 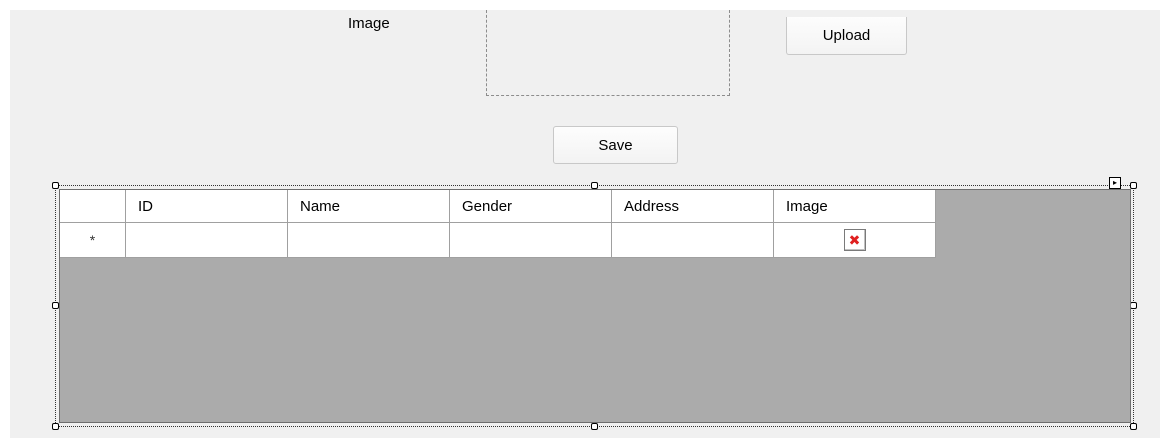 What do you see at coordinates (1133, 185) in the screenshot?
I see `resize-handle-top-right` at bounding box center [1133, 185].